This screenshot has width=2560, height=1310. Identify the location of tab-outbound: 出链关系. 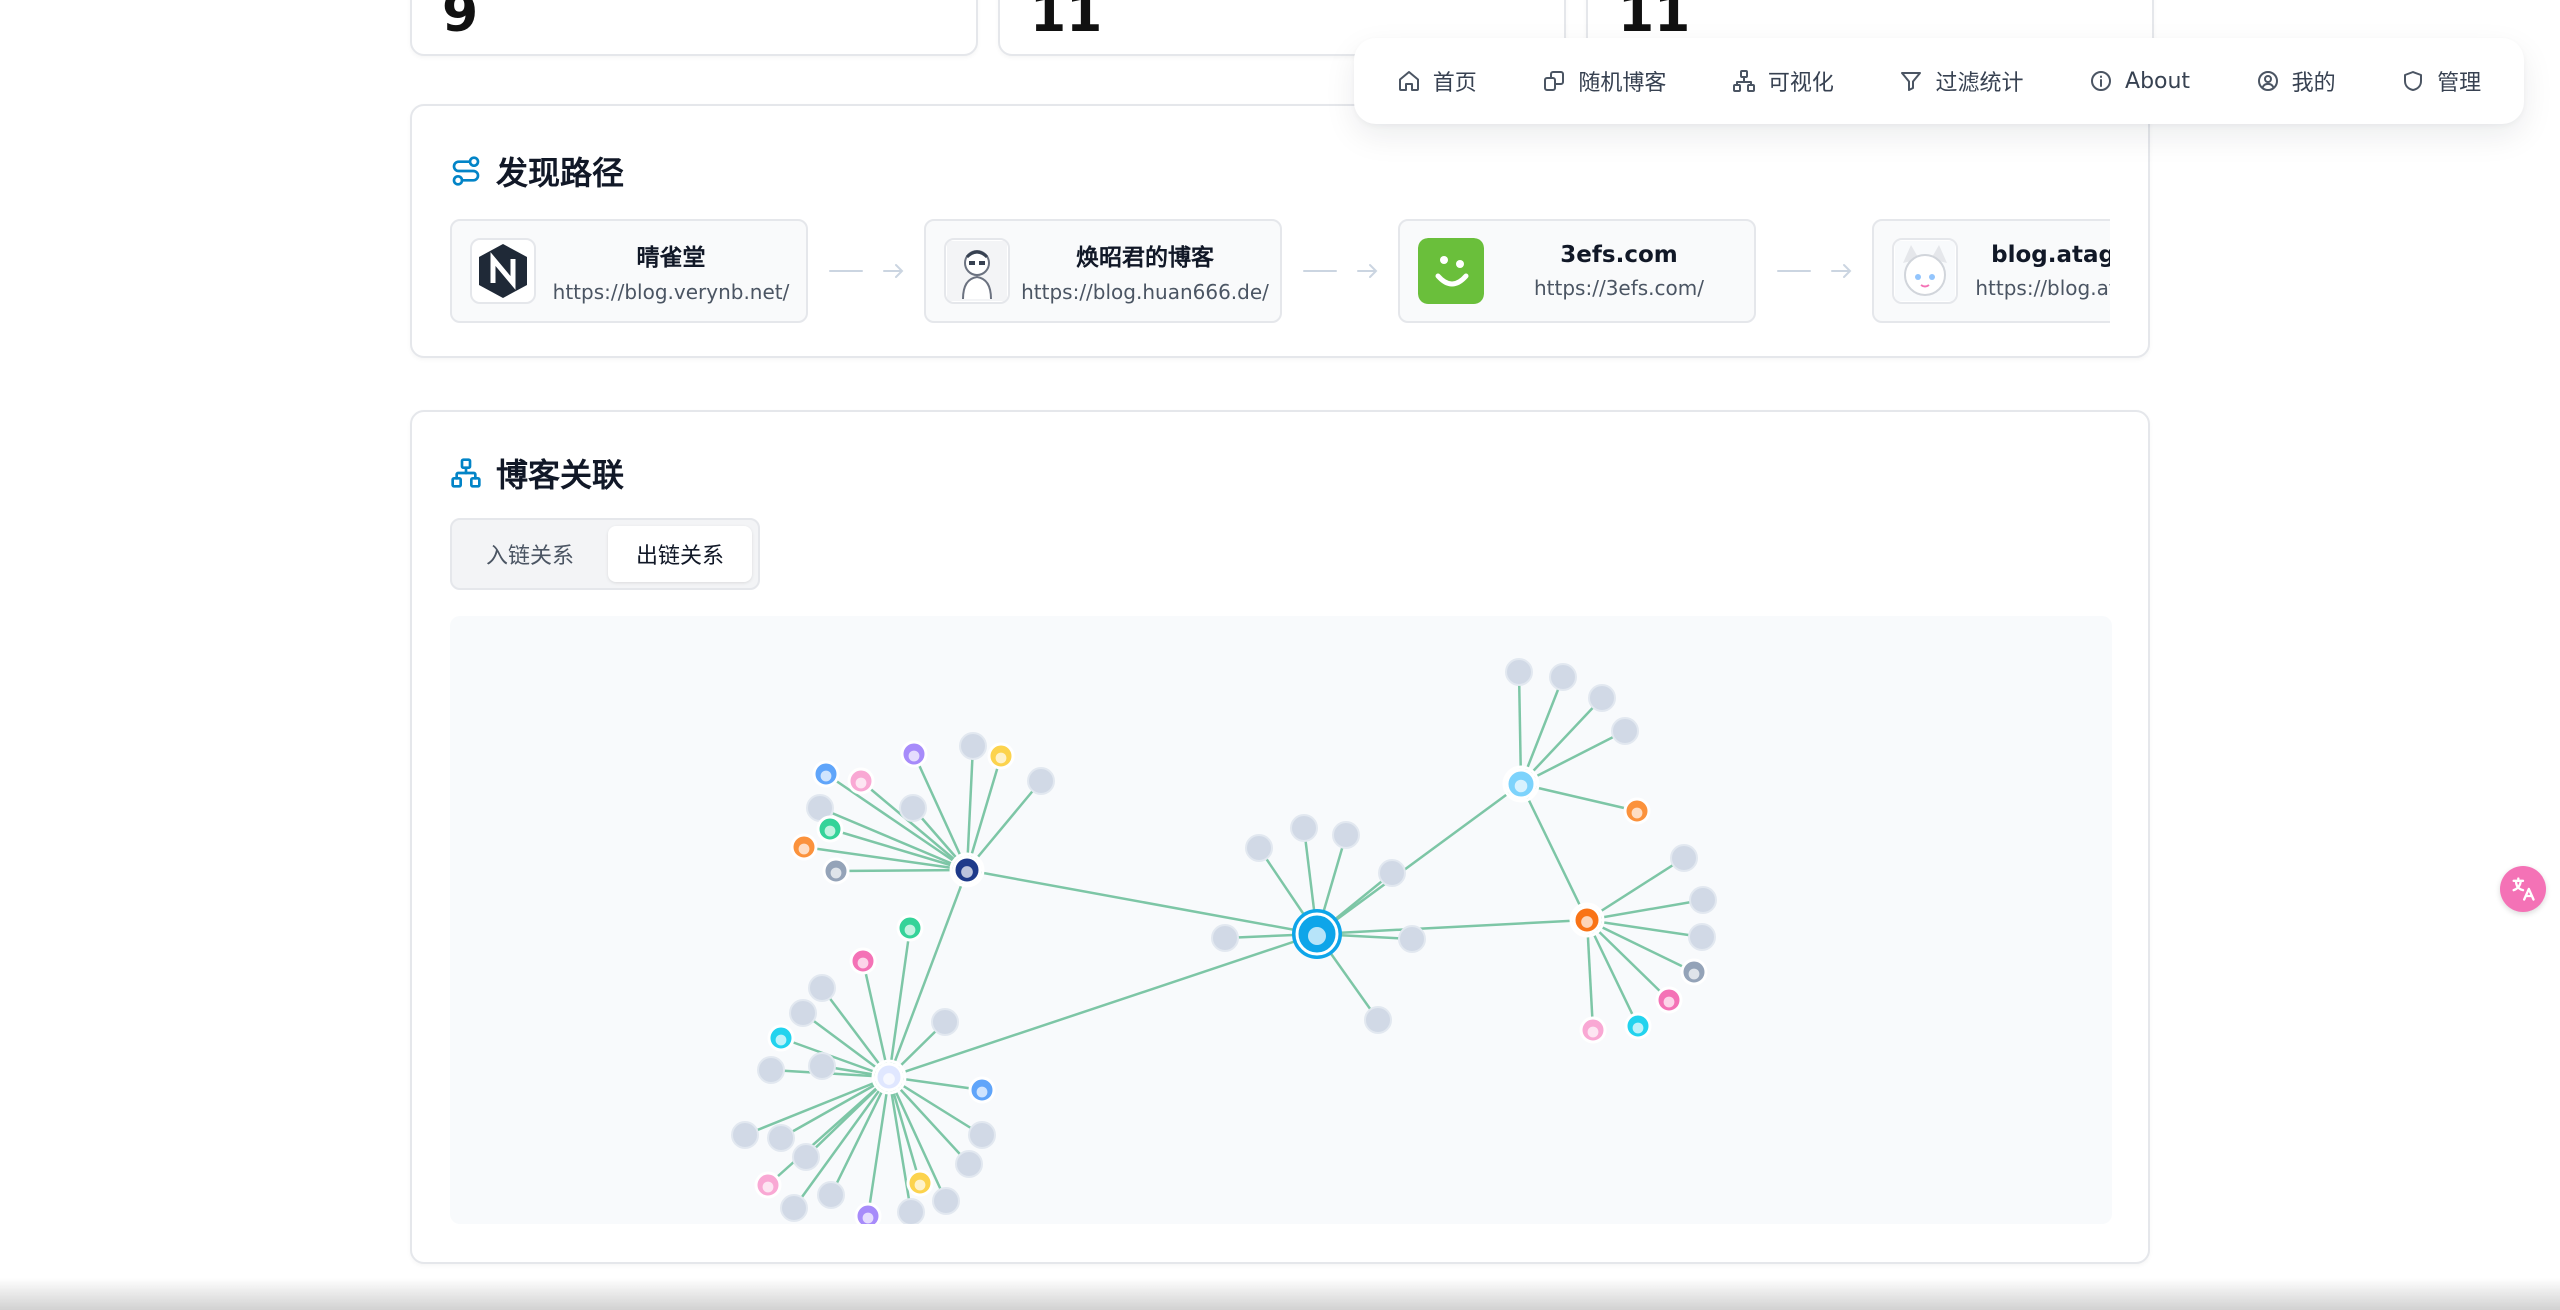
(680, 554).